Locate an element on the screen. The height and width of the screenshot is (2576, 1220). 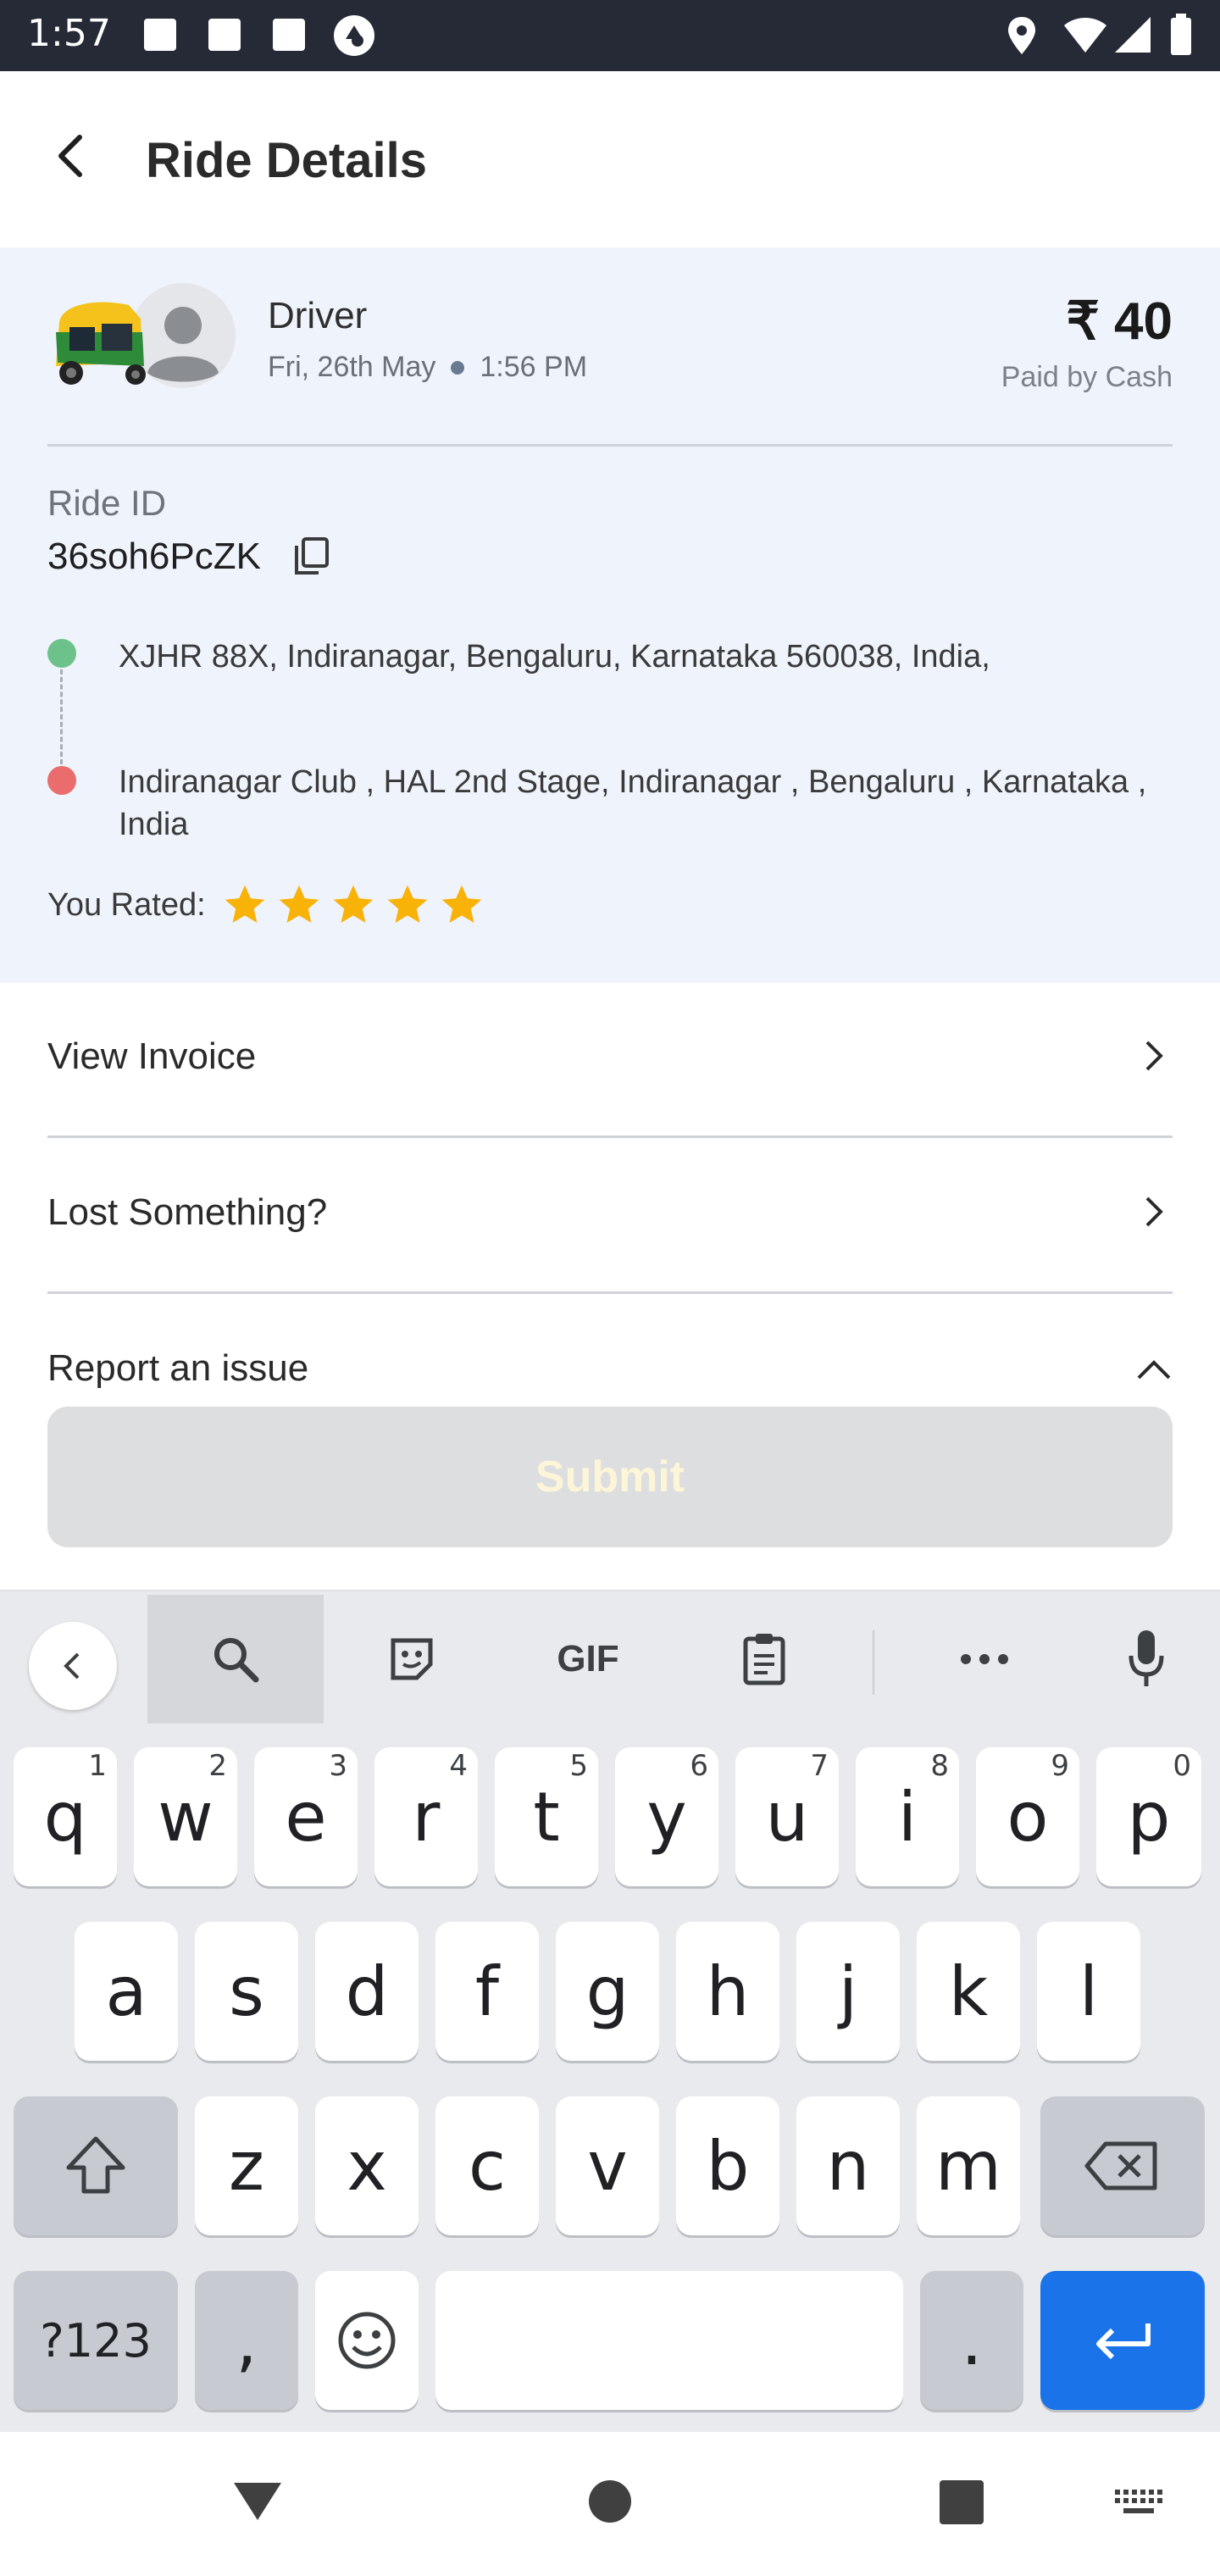
route-line is located at coordinates (61, 716).